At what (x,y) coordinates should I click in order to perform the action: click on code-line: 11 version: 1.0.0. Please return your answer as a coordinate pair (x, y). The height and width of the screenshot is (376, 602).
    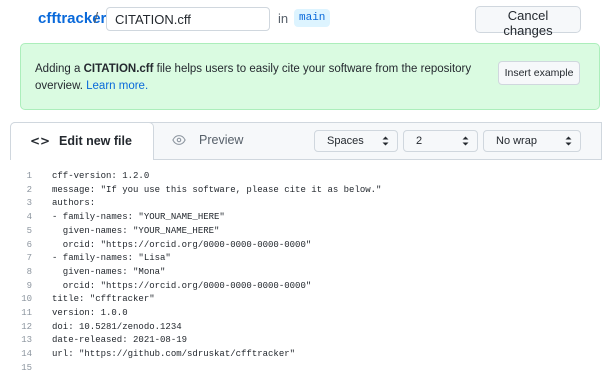
    Looking at the image, I should click on (301, 314).